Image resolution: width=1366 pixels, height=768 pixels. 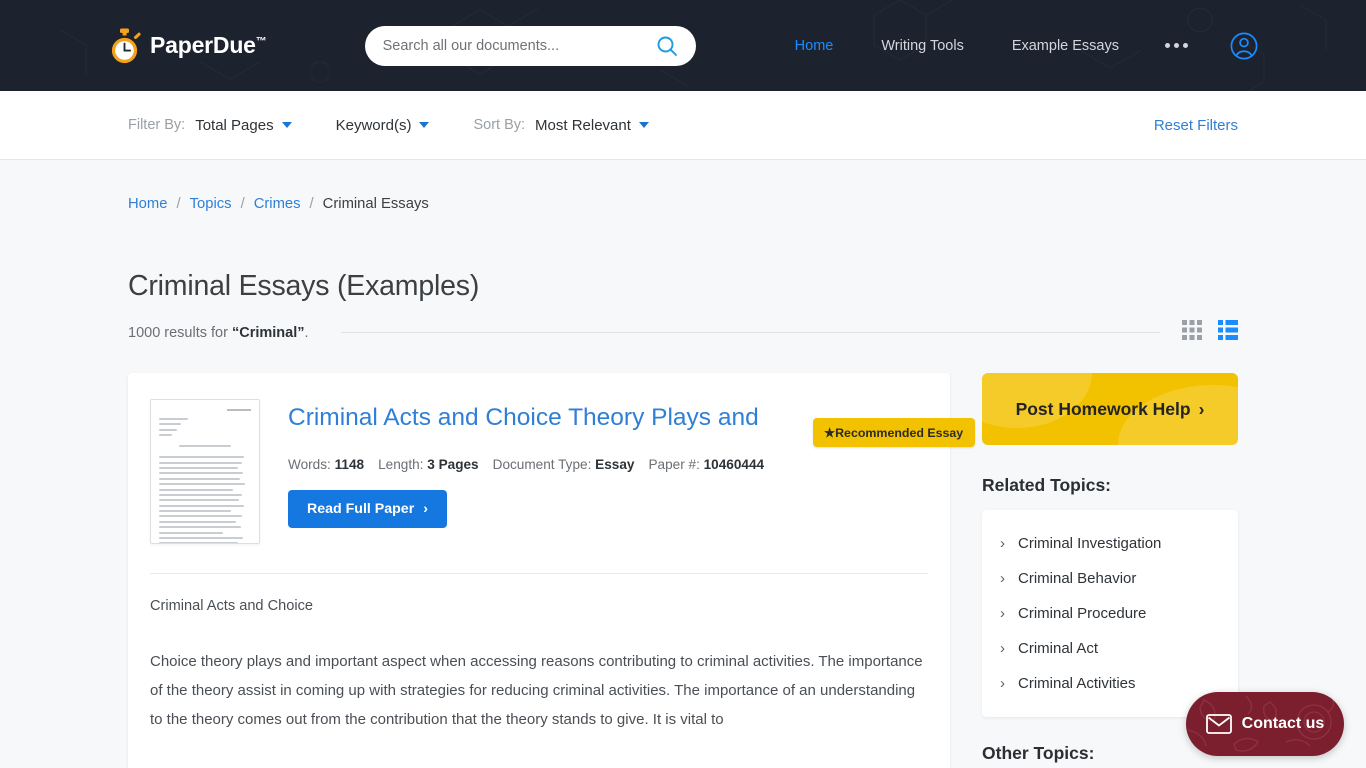 I want to click on total-pages-dropdown: Total Pages, so click(x=243, y=125).